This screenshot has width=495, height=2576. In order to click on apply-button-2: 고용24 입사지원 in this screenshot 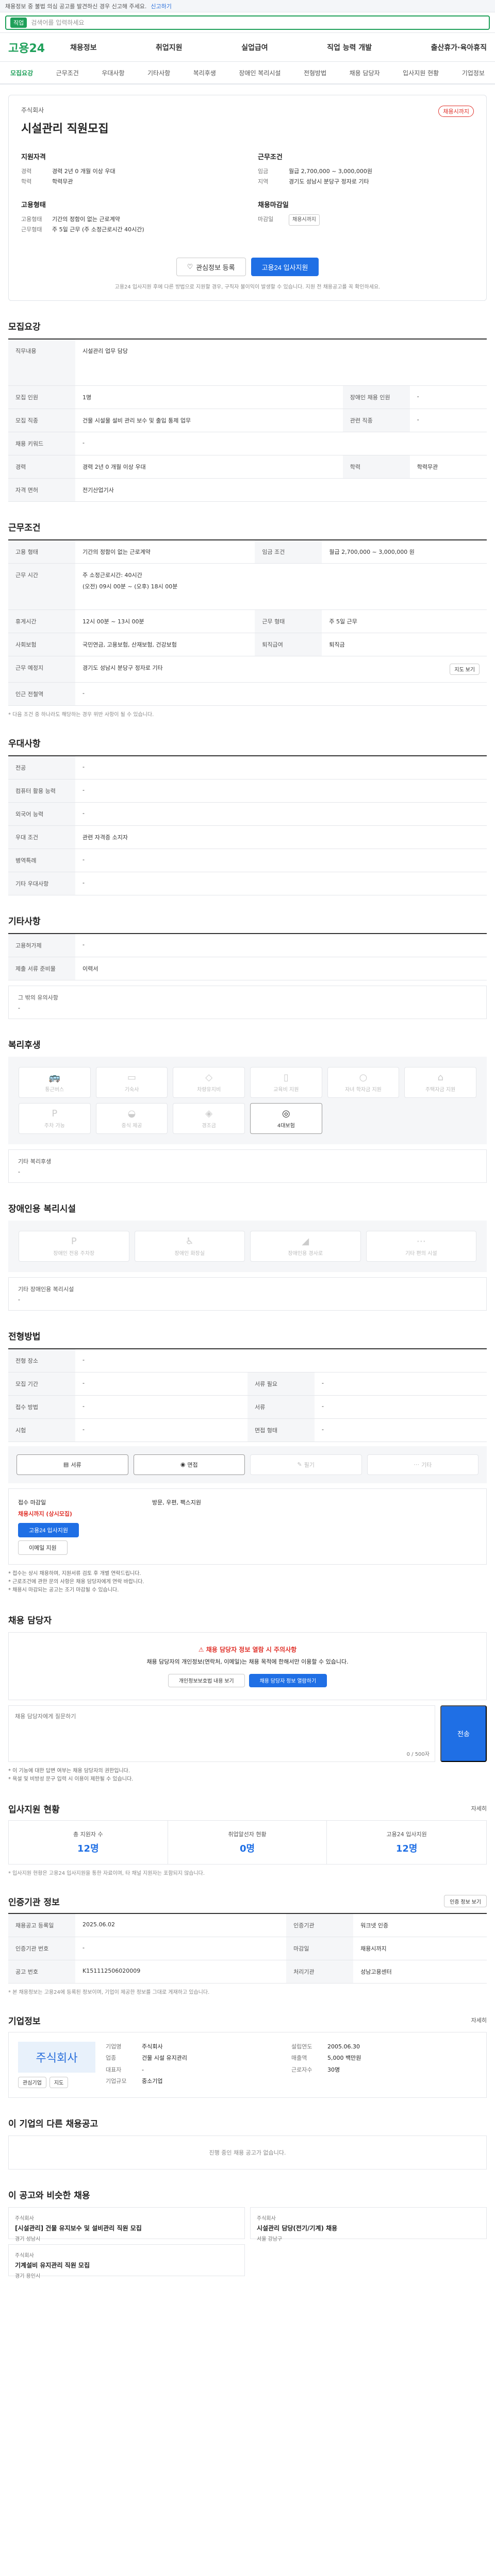, I will do `click(48, 1529)`.